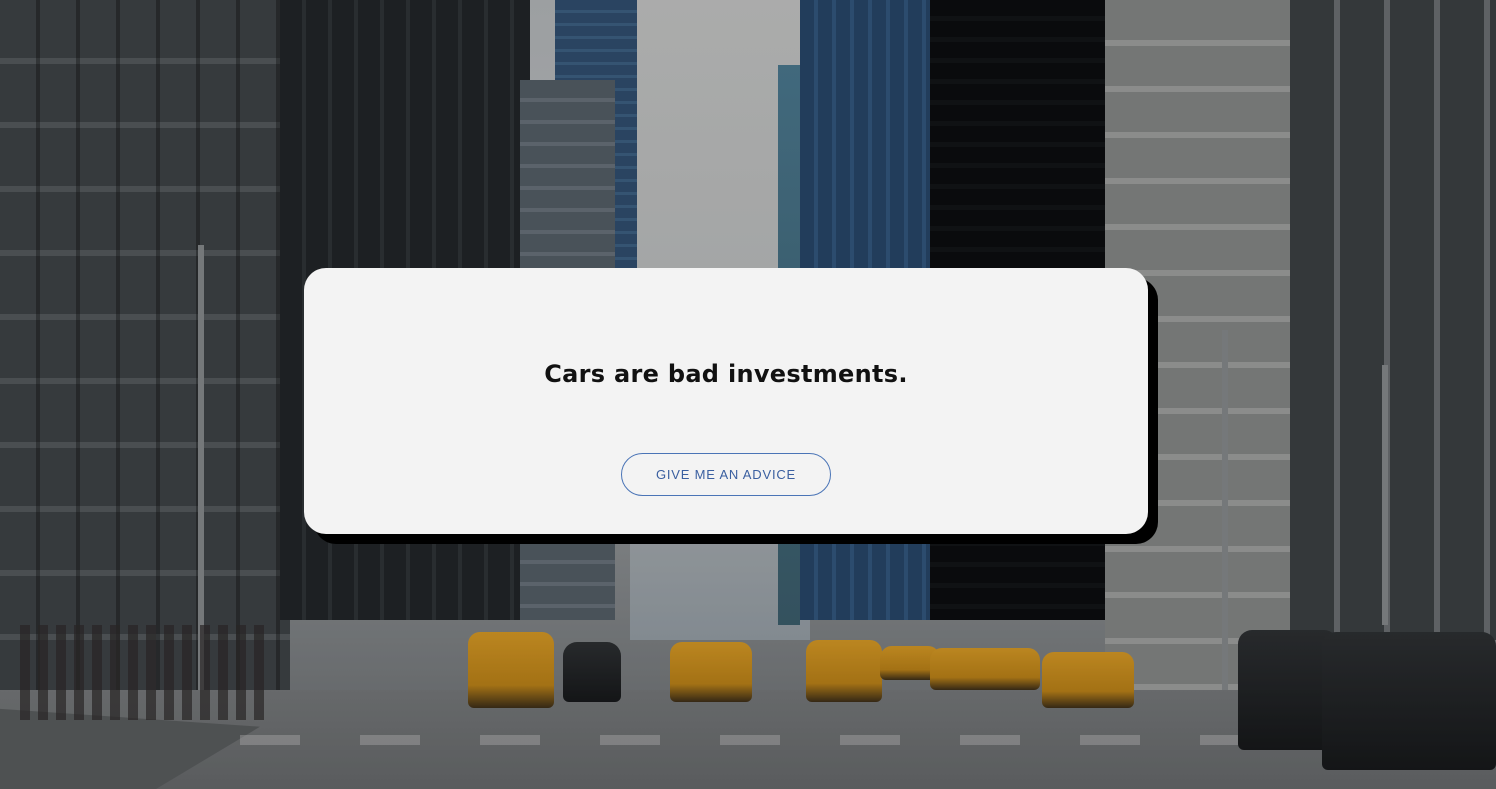  I want to click on card-title: Cars are bad investments., so click(726, 374).